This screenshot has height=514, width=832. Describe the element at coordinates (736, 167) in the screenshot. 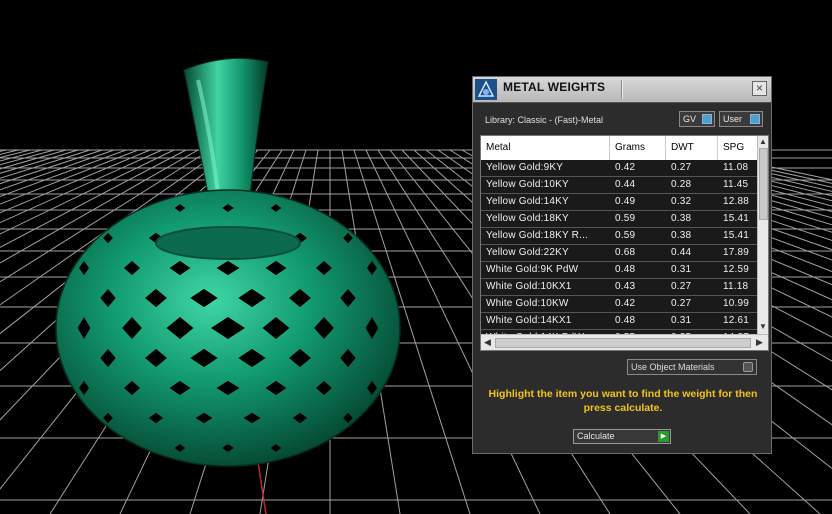

I see `cell-spg: 11.08` at that location.